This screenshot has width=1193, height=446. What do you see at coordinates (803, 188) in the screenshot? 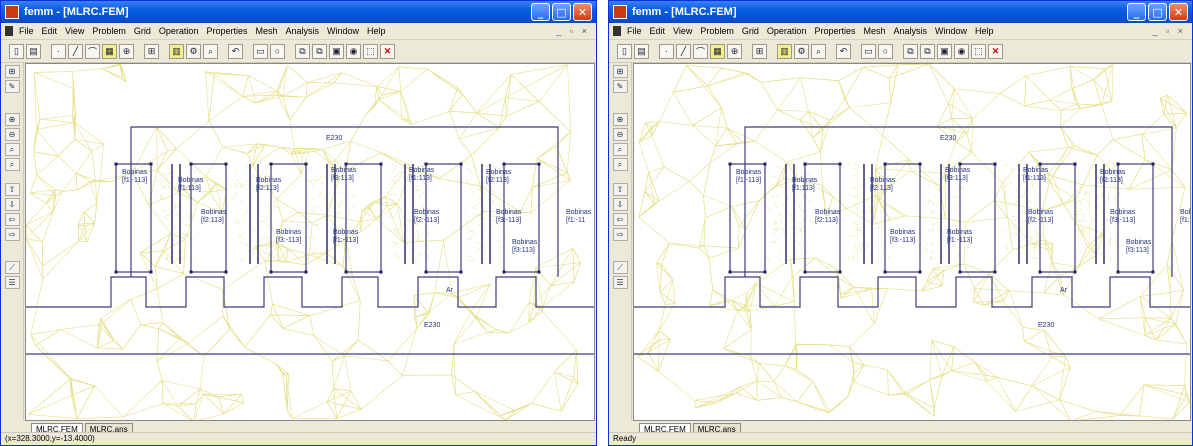
I see `coil-circuit-label: [f1:113]` at bounding box center [803, 188].